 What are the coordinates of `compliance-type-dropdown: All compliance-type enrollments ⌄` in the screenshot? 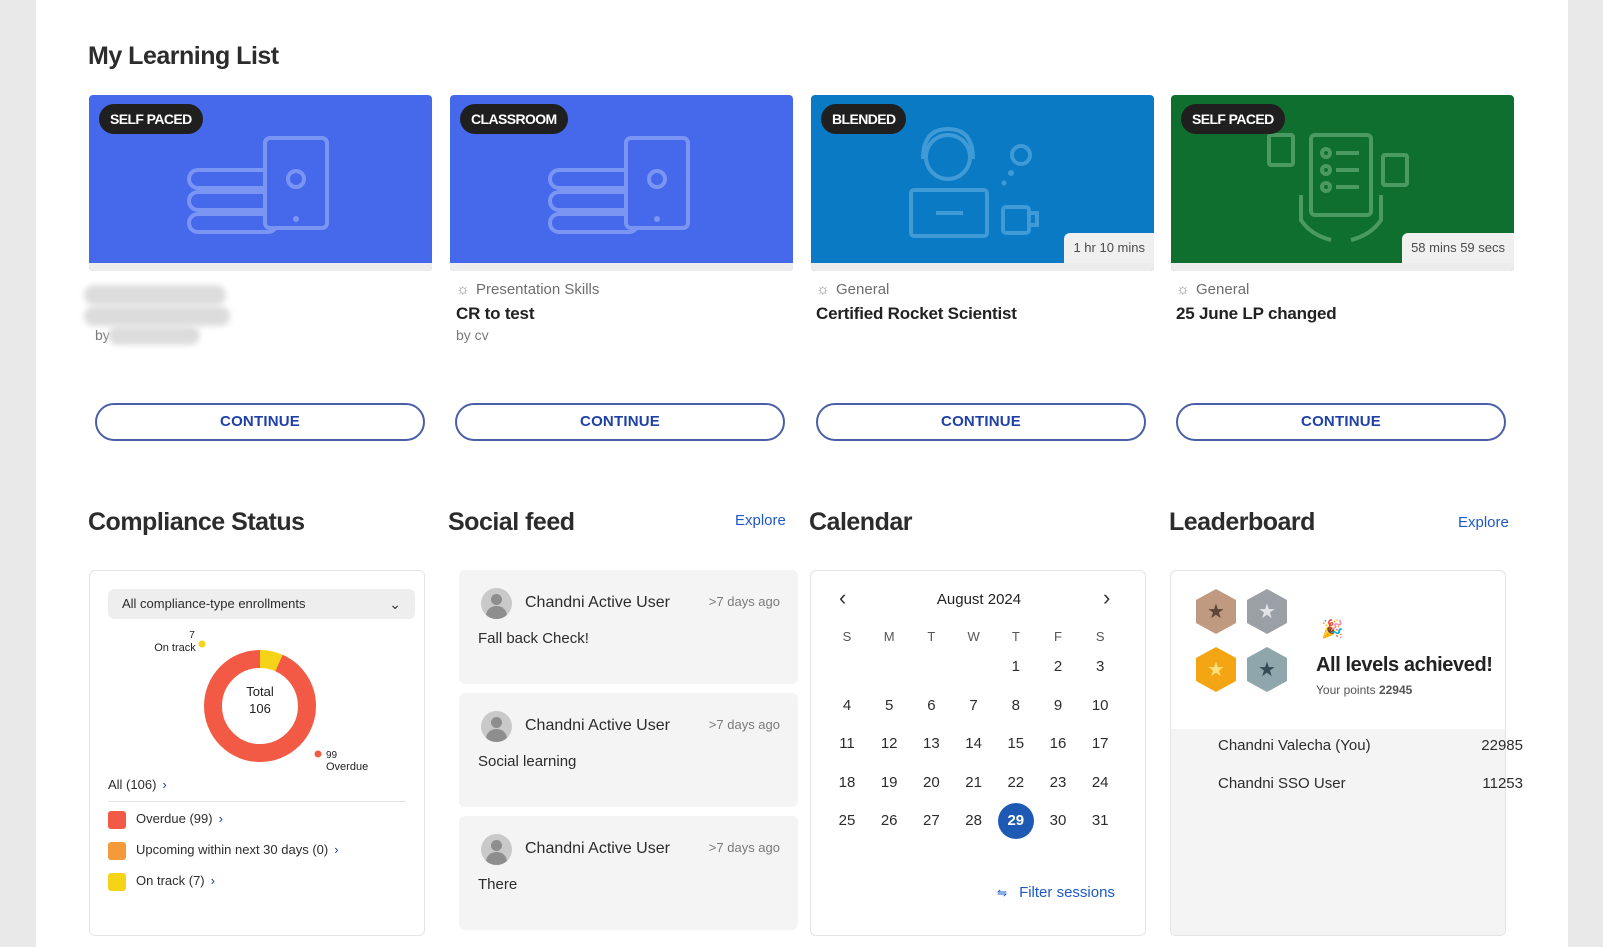 It's located at (261, 604).